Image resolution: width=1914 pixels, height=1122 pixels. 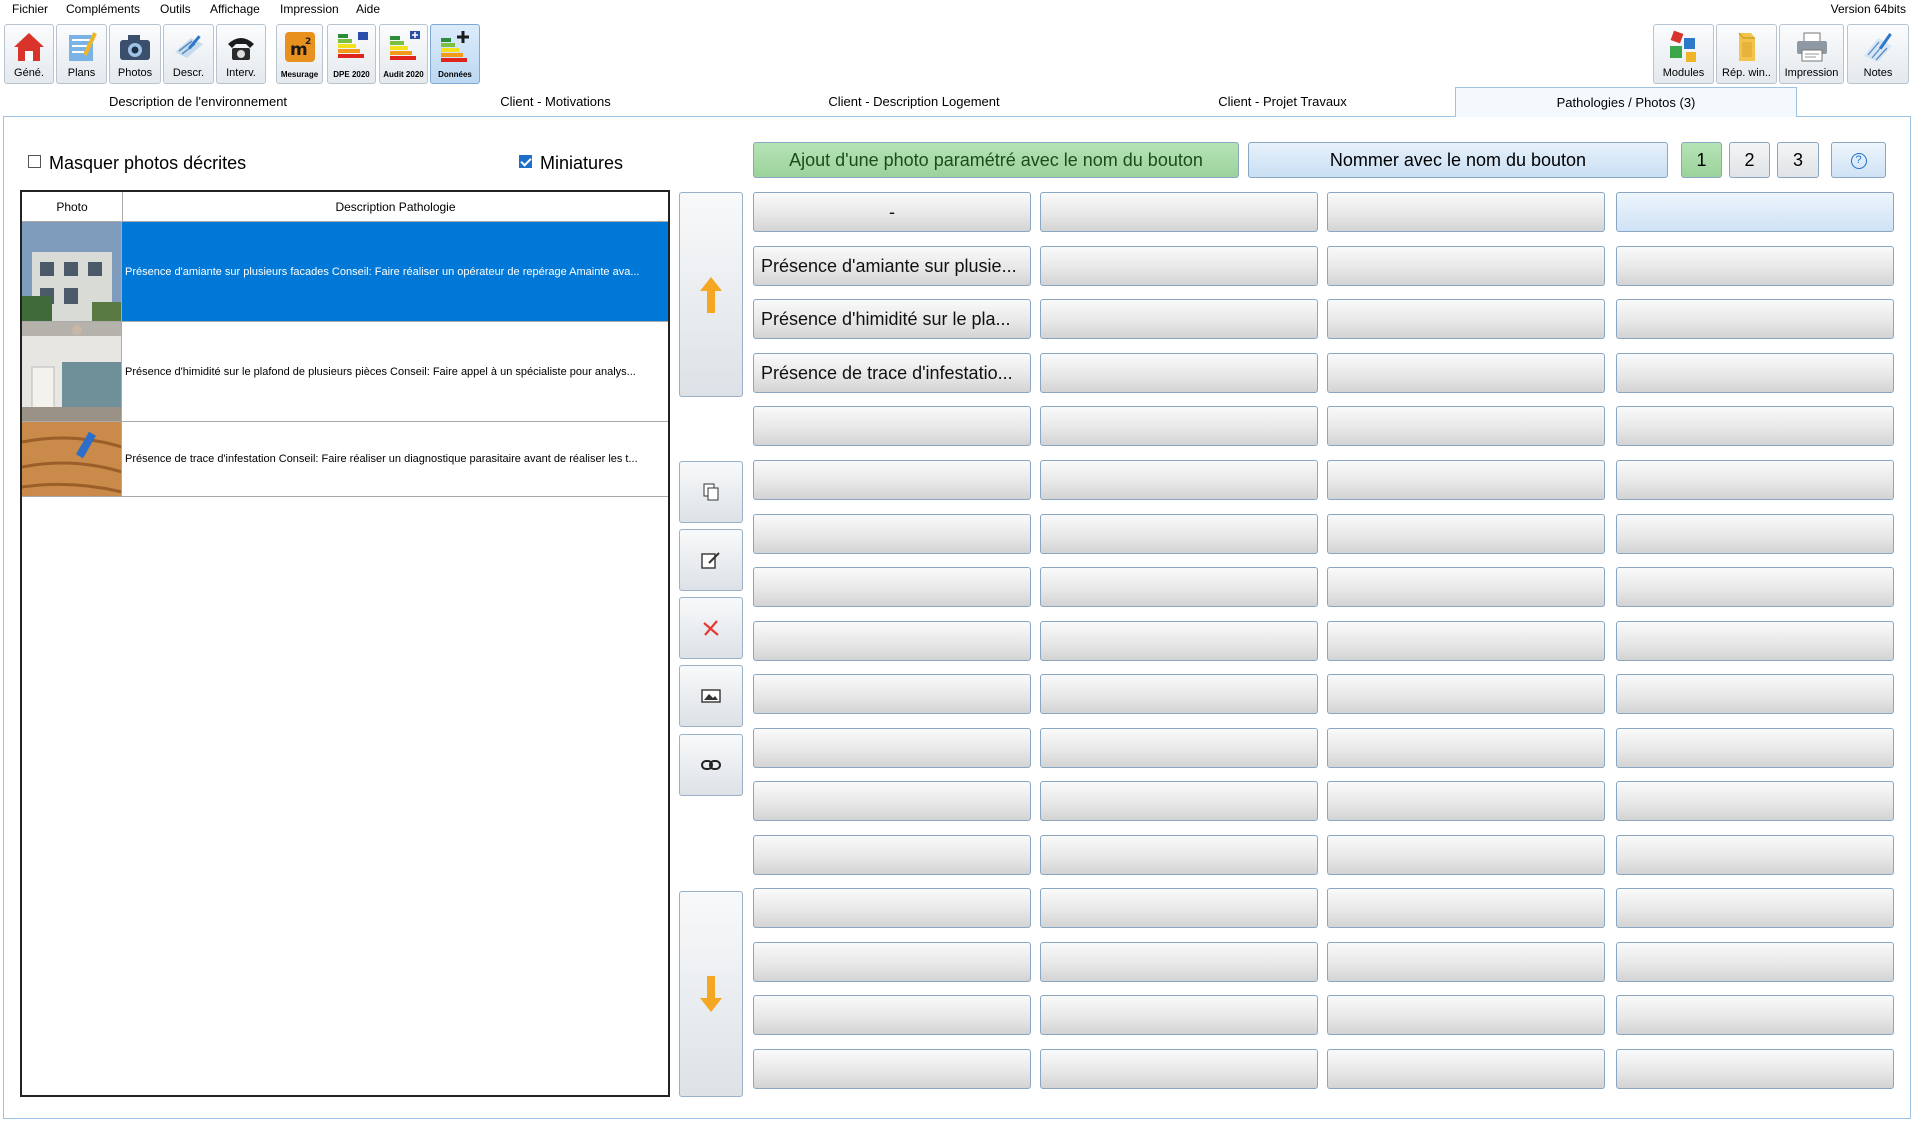 I want to click on column-header-photo: Photo, so click(x=72, y=207).